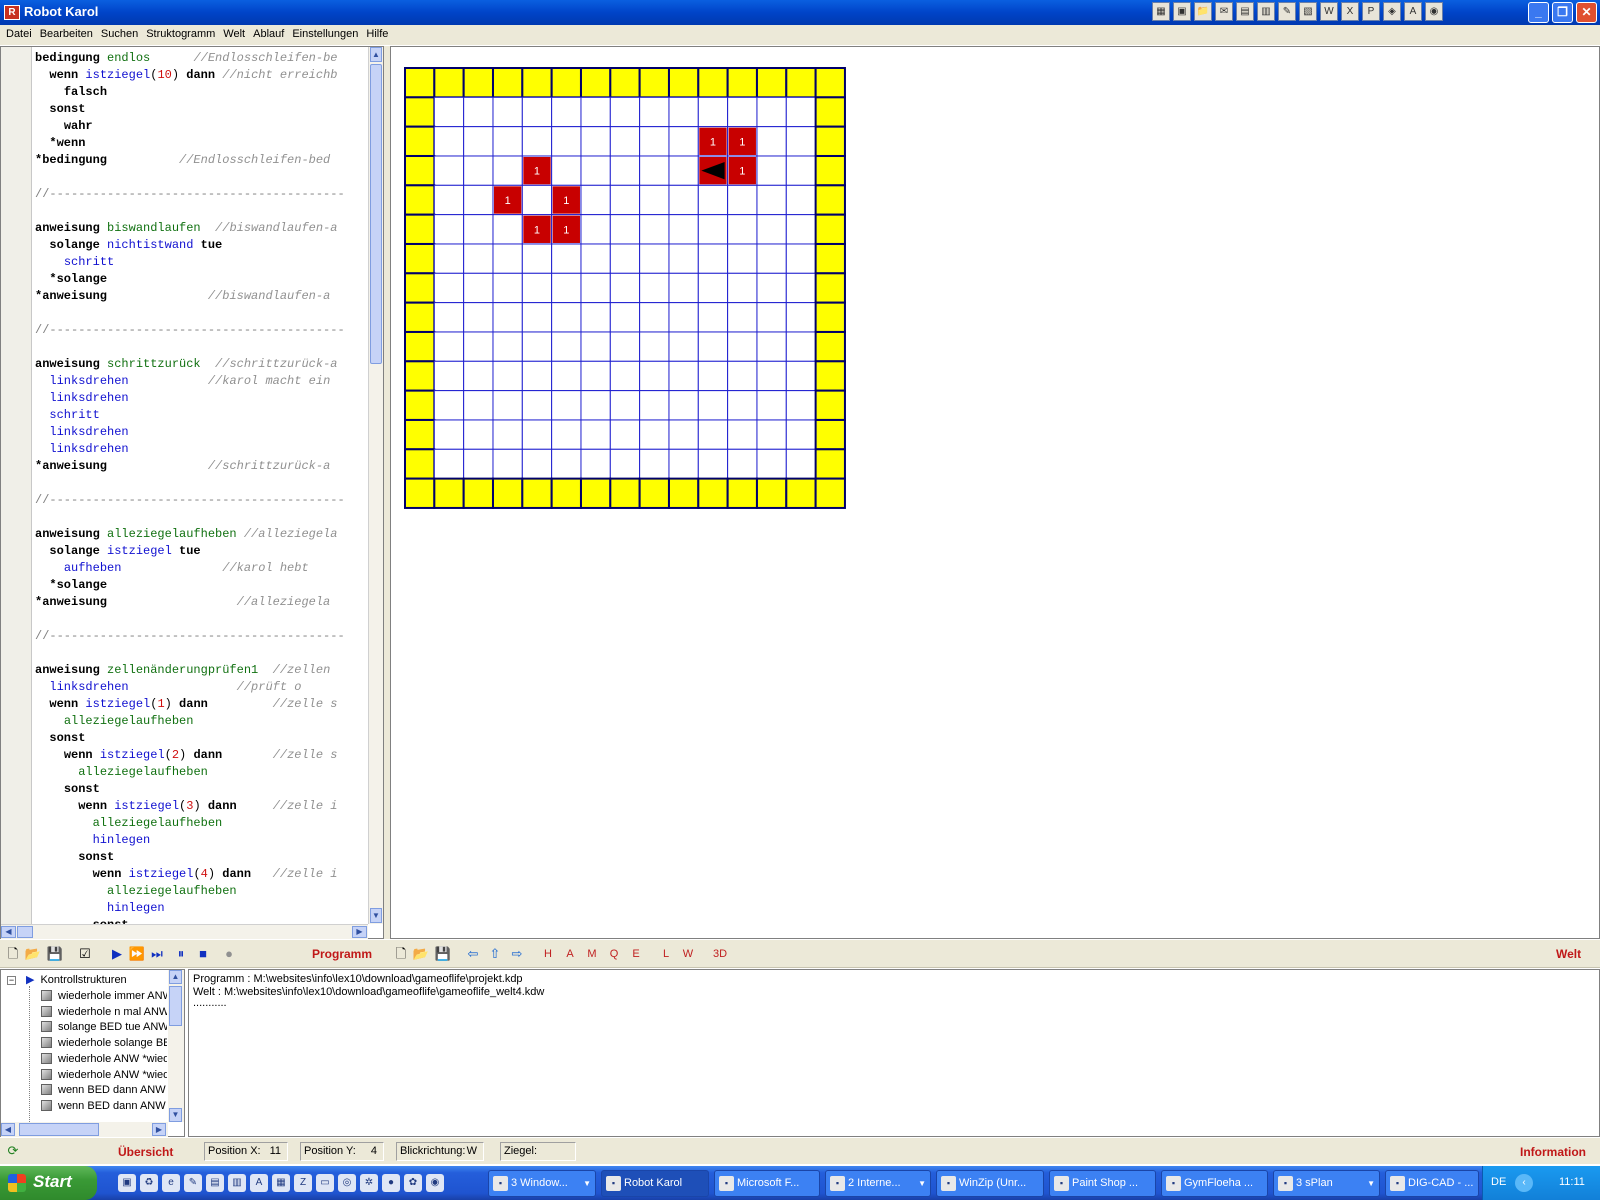 This screenshot has width=1600, height=1200. I want to click on code-line: *solange, so click(200, 585).